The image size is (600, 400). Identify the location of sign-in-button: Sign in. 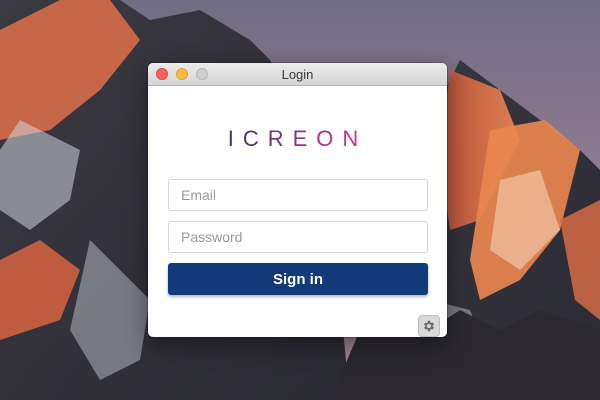
(298, 279).